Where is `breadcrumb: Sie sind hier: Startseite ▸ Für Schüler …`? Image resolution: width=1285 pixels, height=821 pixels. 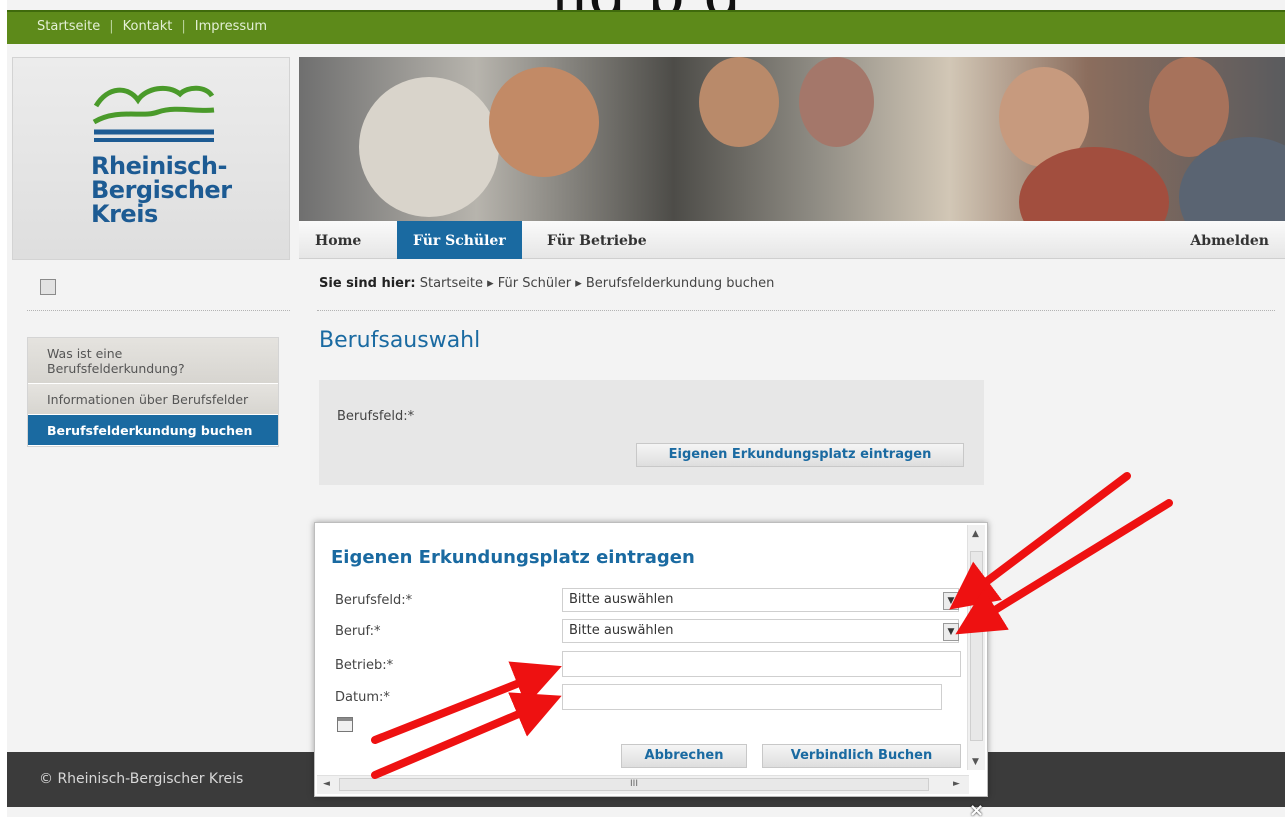 breadcrumb: Sie sind hier: Startseite ▸ Für Schüler … is located at coordinates (546, 283).